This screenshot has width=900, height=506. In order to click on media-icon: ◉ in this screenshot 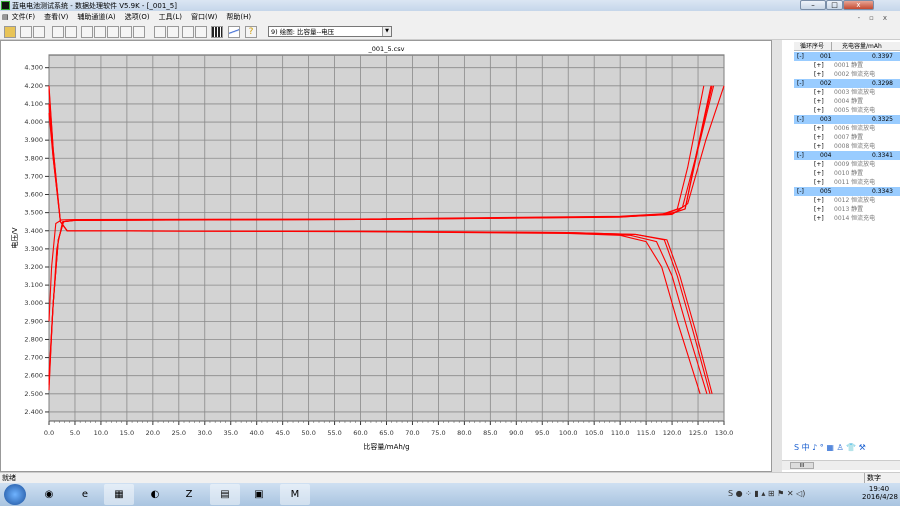, I will do `click(49, 494)`.